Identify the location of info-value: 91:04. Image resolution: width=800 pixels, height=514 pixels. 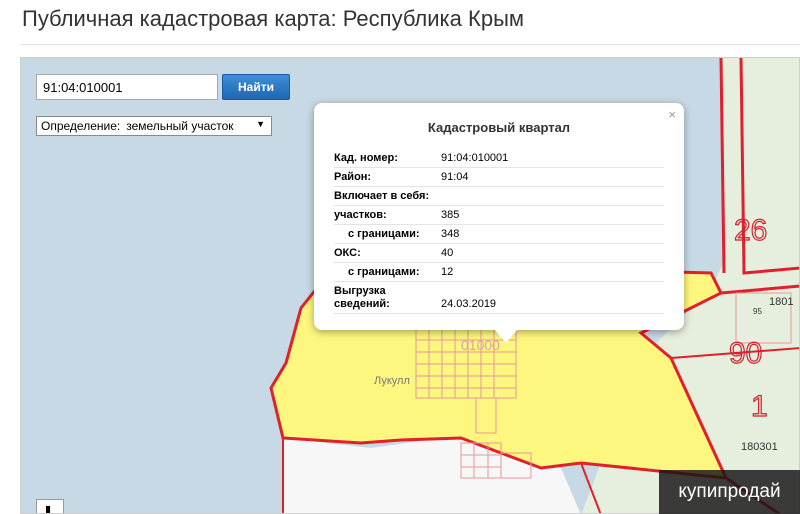
(552, 177).